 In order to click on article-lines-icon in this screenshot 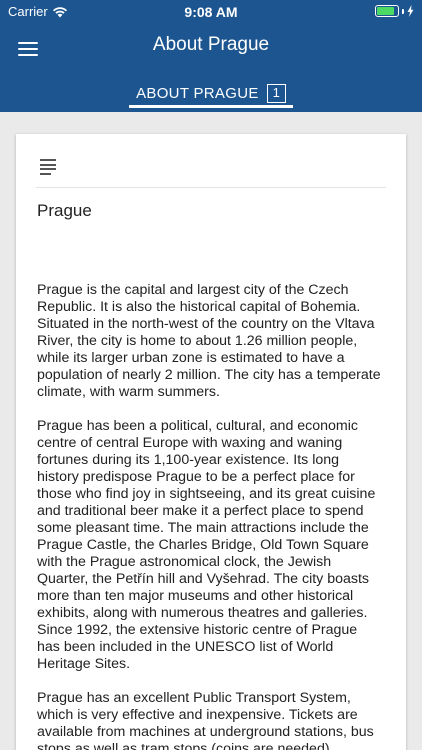, I will do `click(48, 167)`.